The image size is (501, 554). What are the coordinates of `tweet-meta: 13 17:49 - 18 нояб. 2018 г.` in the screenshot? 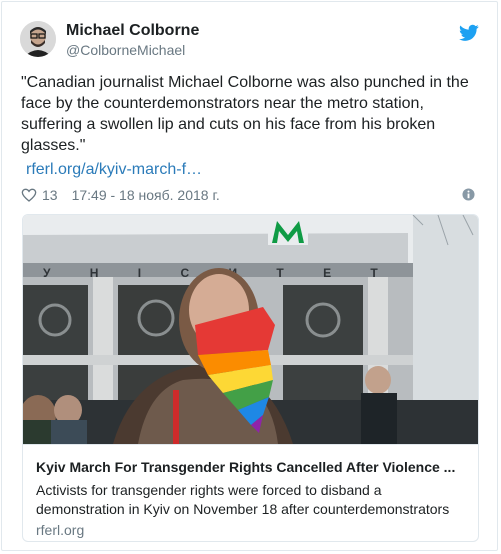 It's located at (120, 195).